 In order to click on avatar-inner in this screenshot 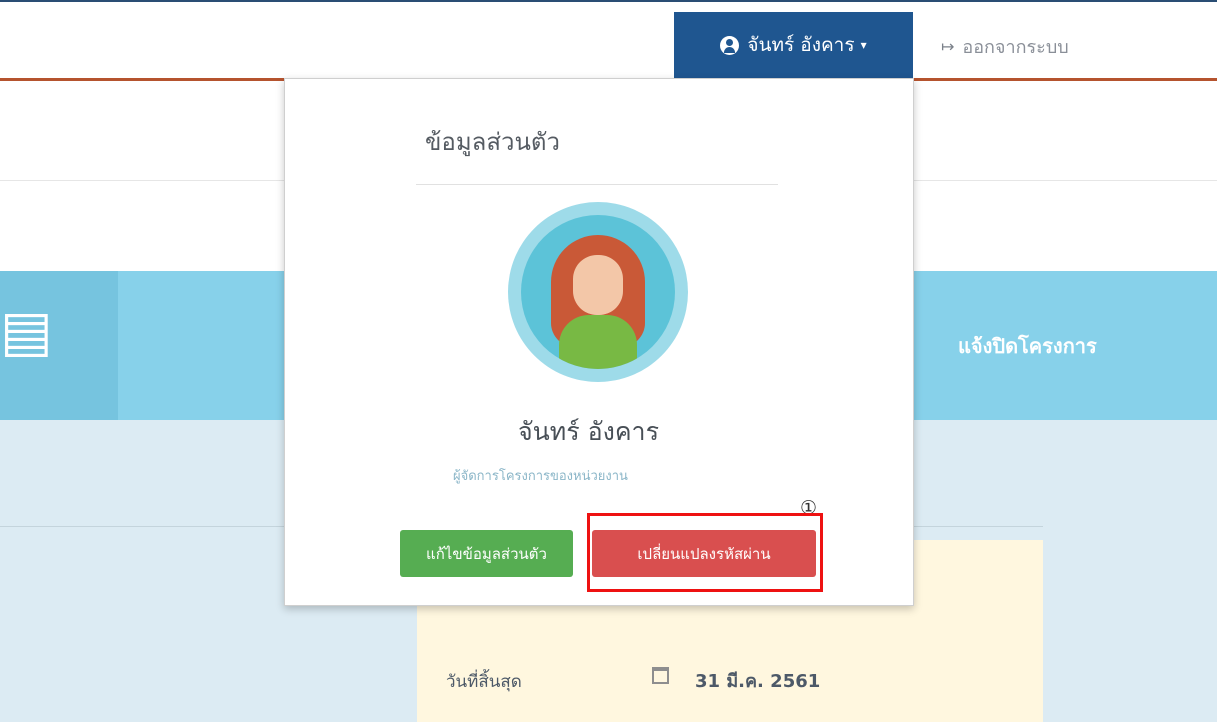, I will do `click(598, 292)`.